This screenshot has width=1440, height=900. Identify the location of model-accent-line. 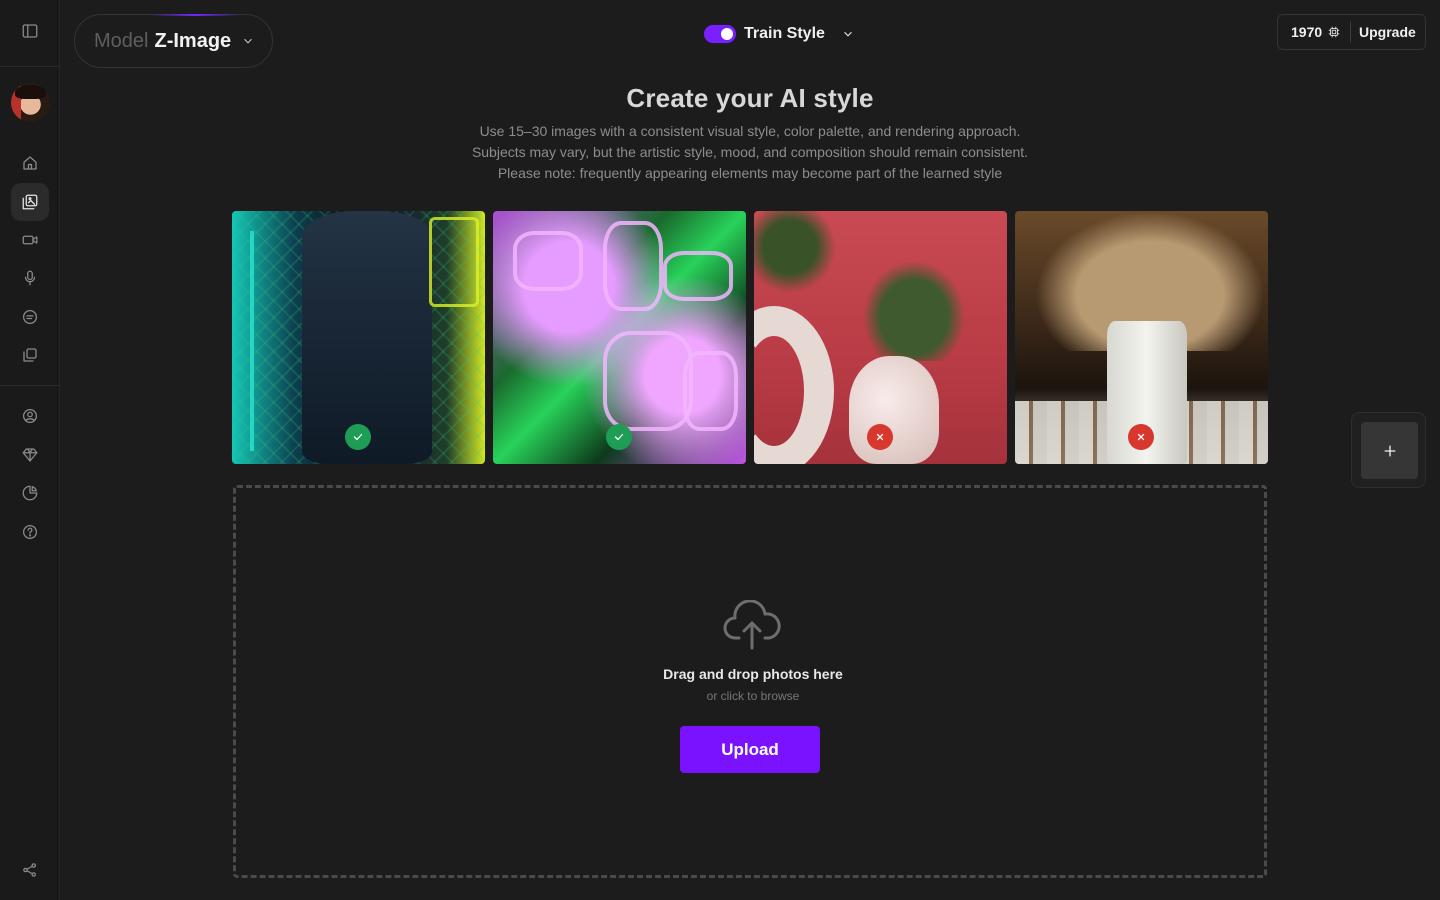
(195, 15).